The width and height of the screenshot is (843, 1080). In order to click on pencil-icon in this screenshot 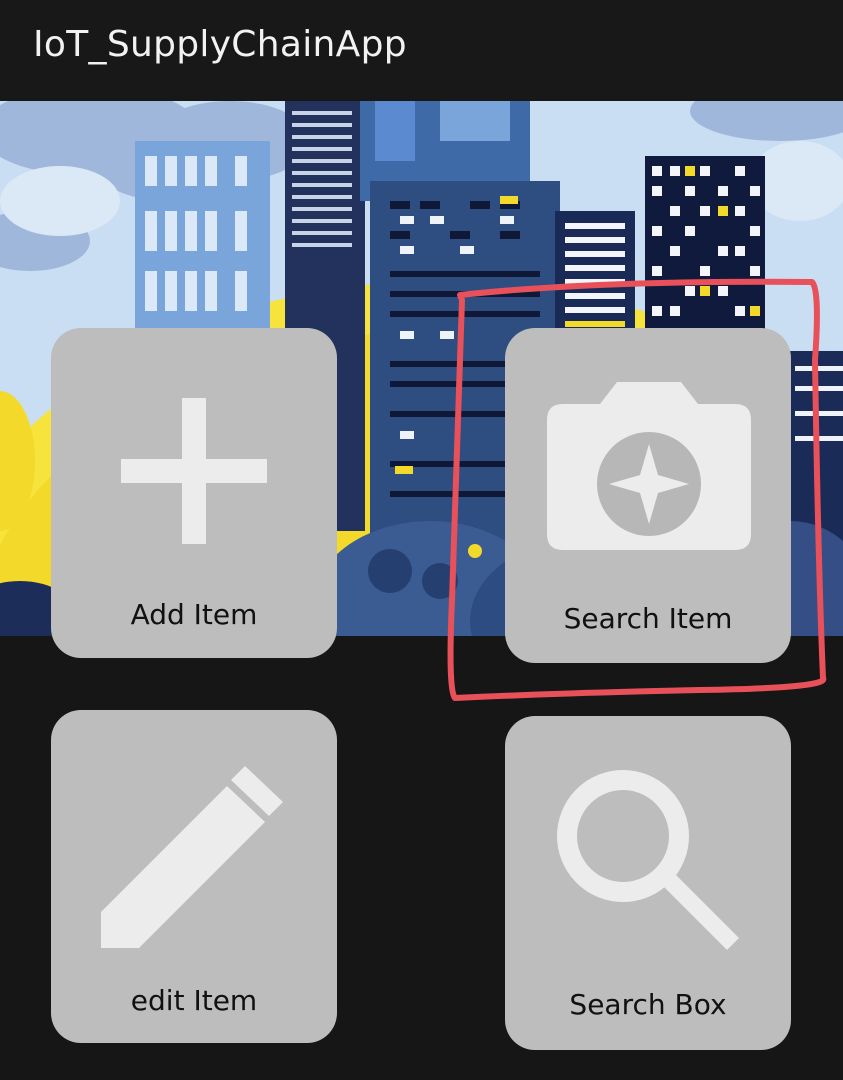, I will do `click(192, 857)`.